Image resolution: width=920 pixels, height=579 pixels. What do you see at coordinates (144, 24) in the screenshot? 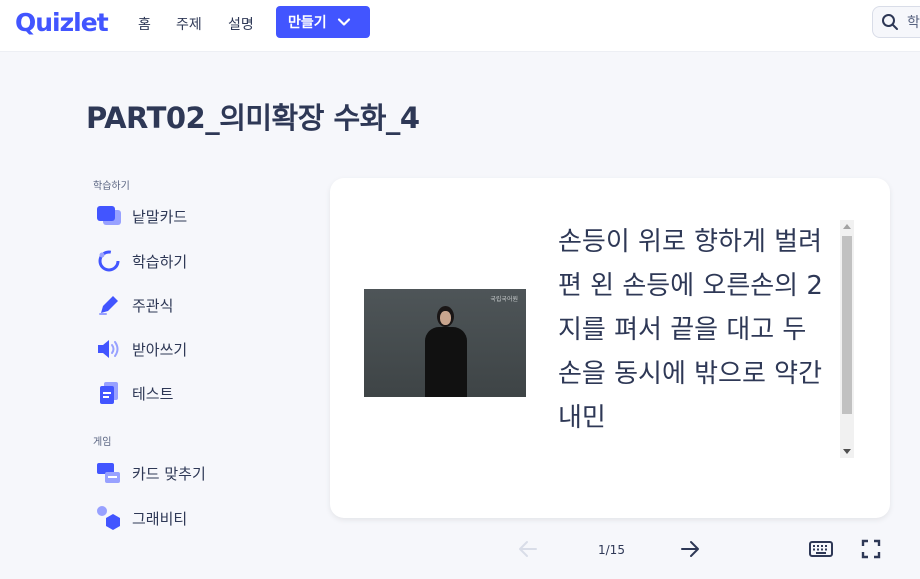
I see `nav-home-link: 홈` at bounding box center [144, 24].